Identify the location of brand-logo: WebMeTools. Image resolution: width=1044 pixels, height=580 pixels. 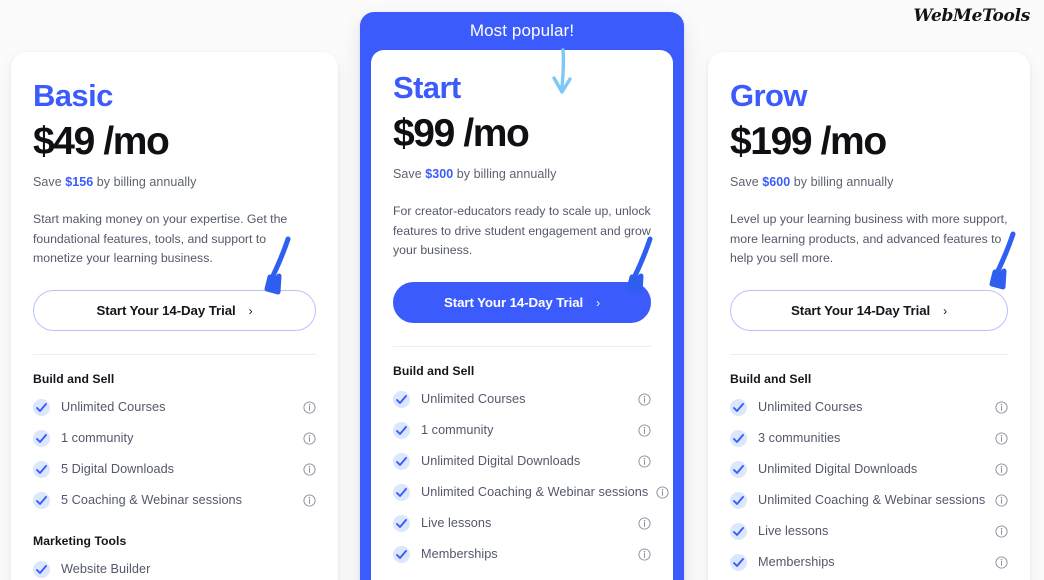
(972, 16).